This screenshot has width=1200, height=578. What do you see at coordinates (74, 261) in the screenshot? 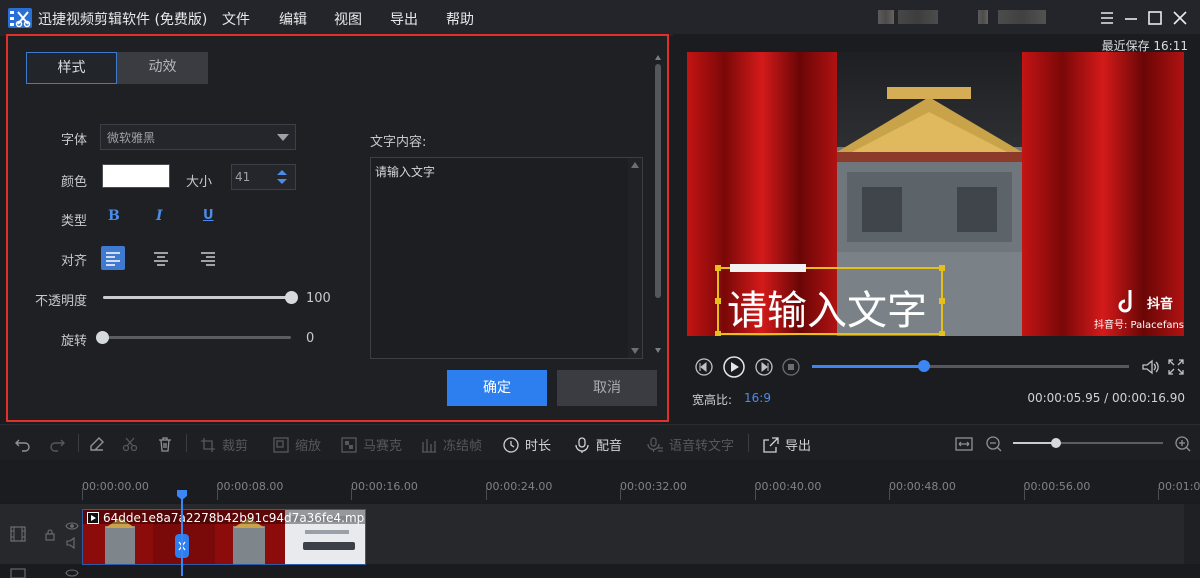
I see `align-label: 对齐` at bounding box center [74, 261].